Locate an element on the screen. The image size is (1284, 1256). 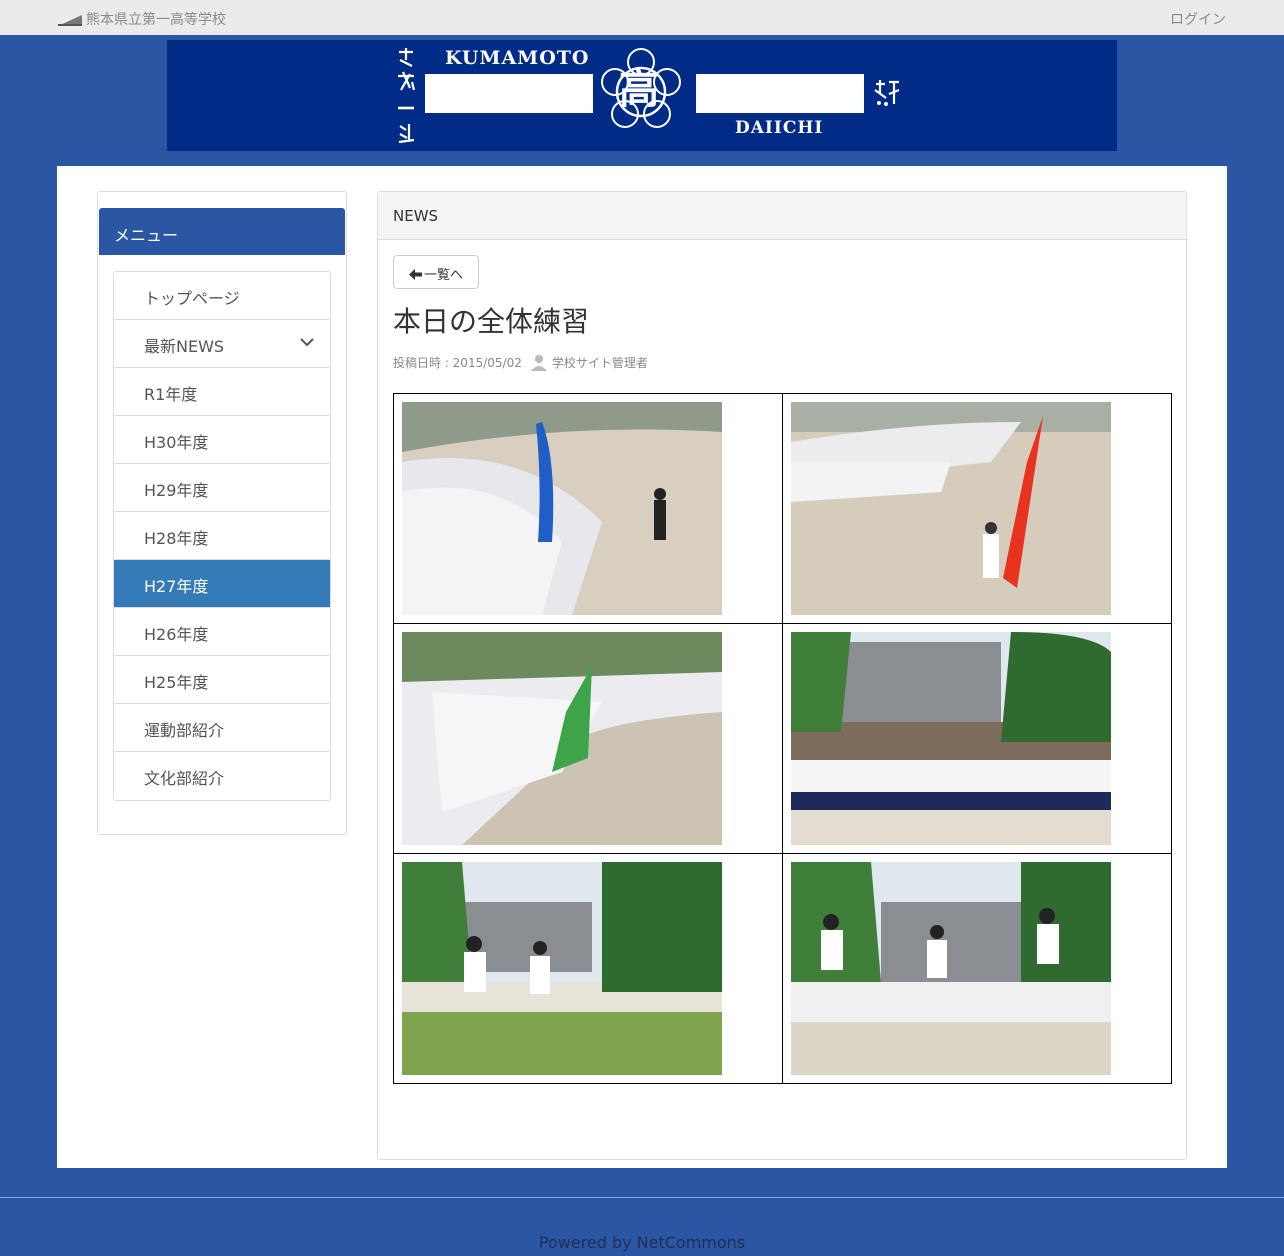
sidebar-item-top-page: トップページ is located at coordinates (222, 296).